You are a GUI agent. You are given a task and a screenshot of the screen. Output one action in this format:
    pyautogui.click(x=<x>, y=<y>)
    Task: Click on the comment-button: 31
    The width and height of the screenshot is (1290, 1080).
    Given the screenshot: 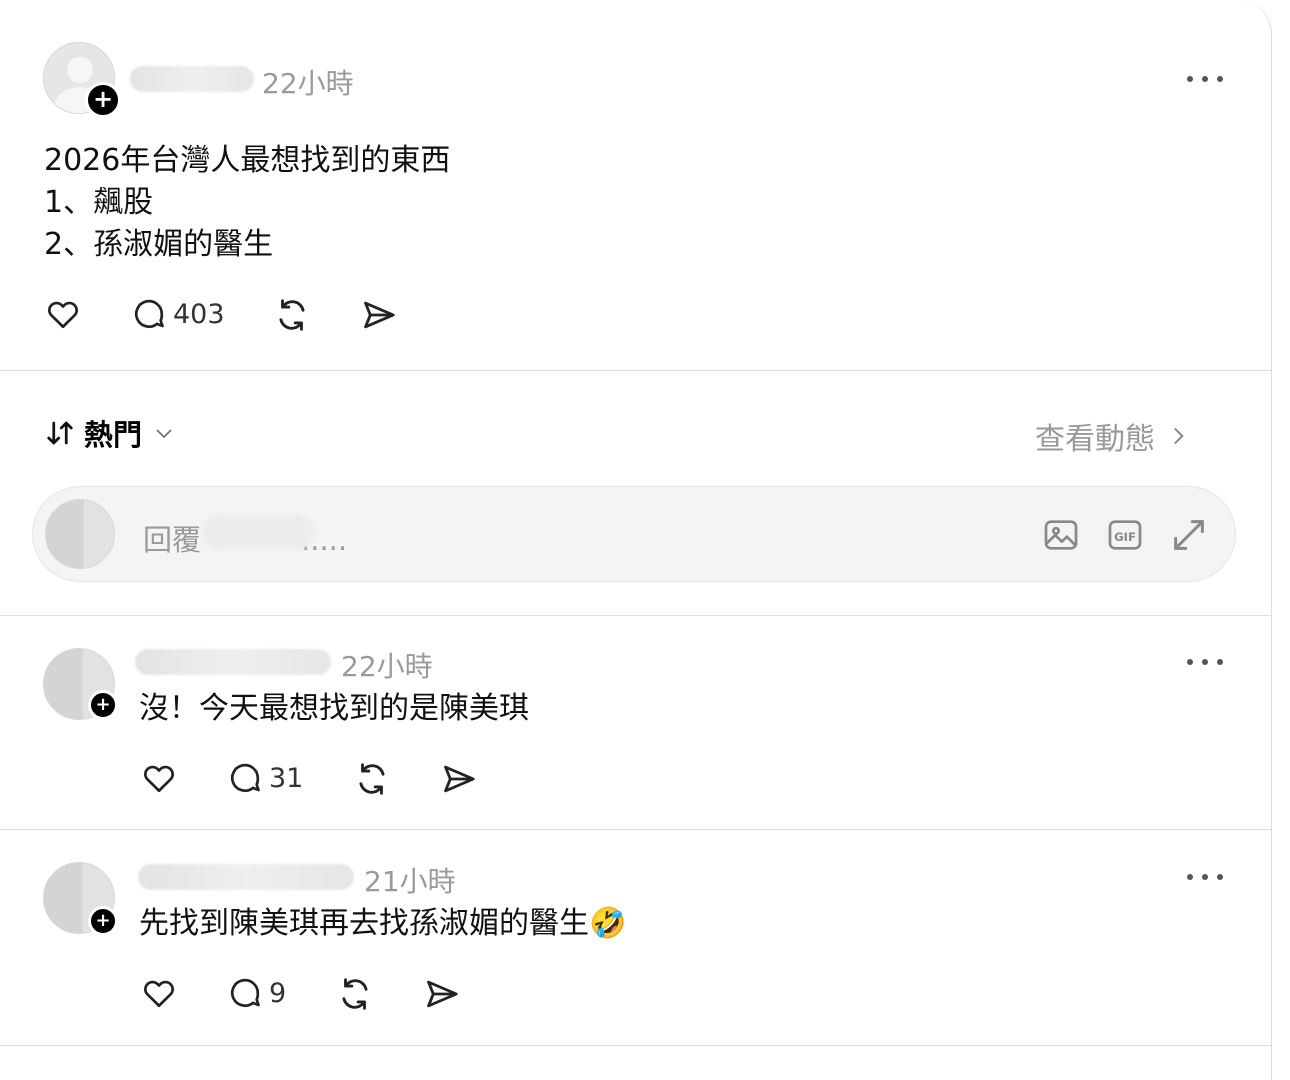 What is the action you would take?
    pyautogui.click(x=265, y=778)
    